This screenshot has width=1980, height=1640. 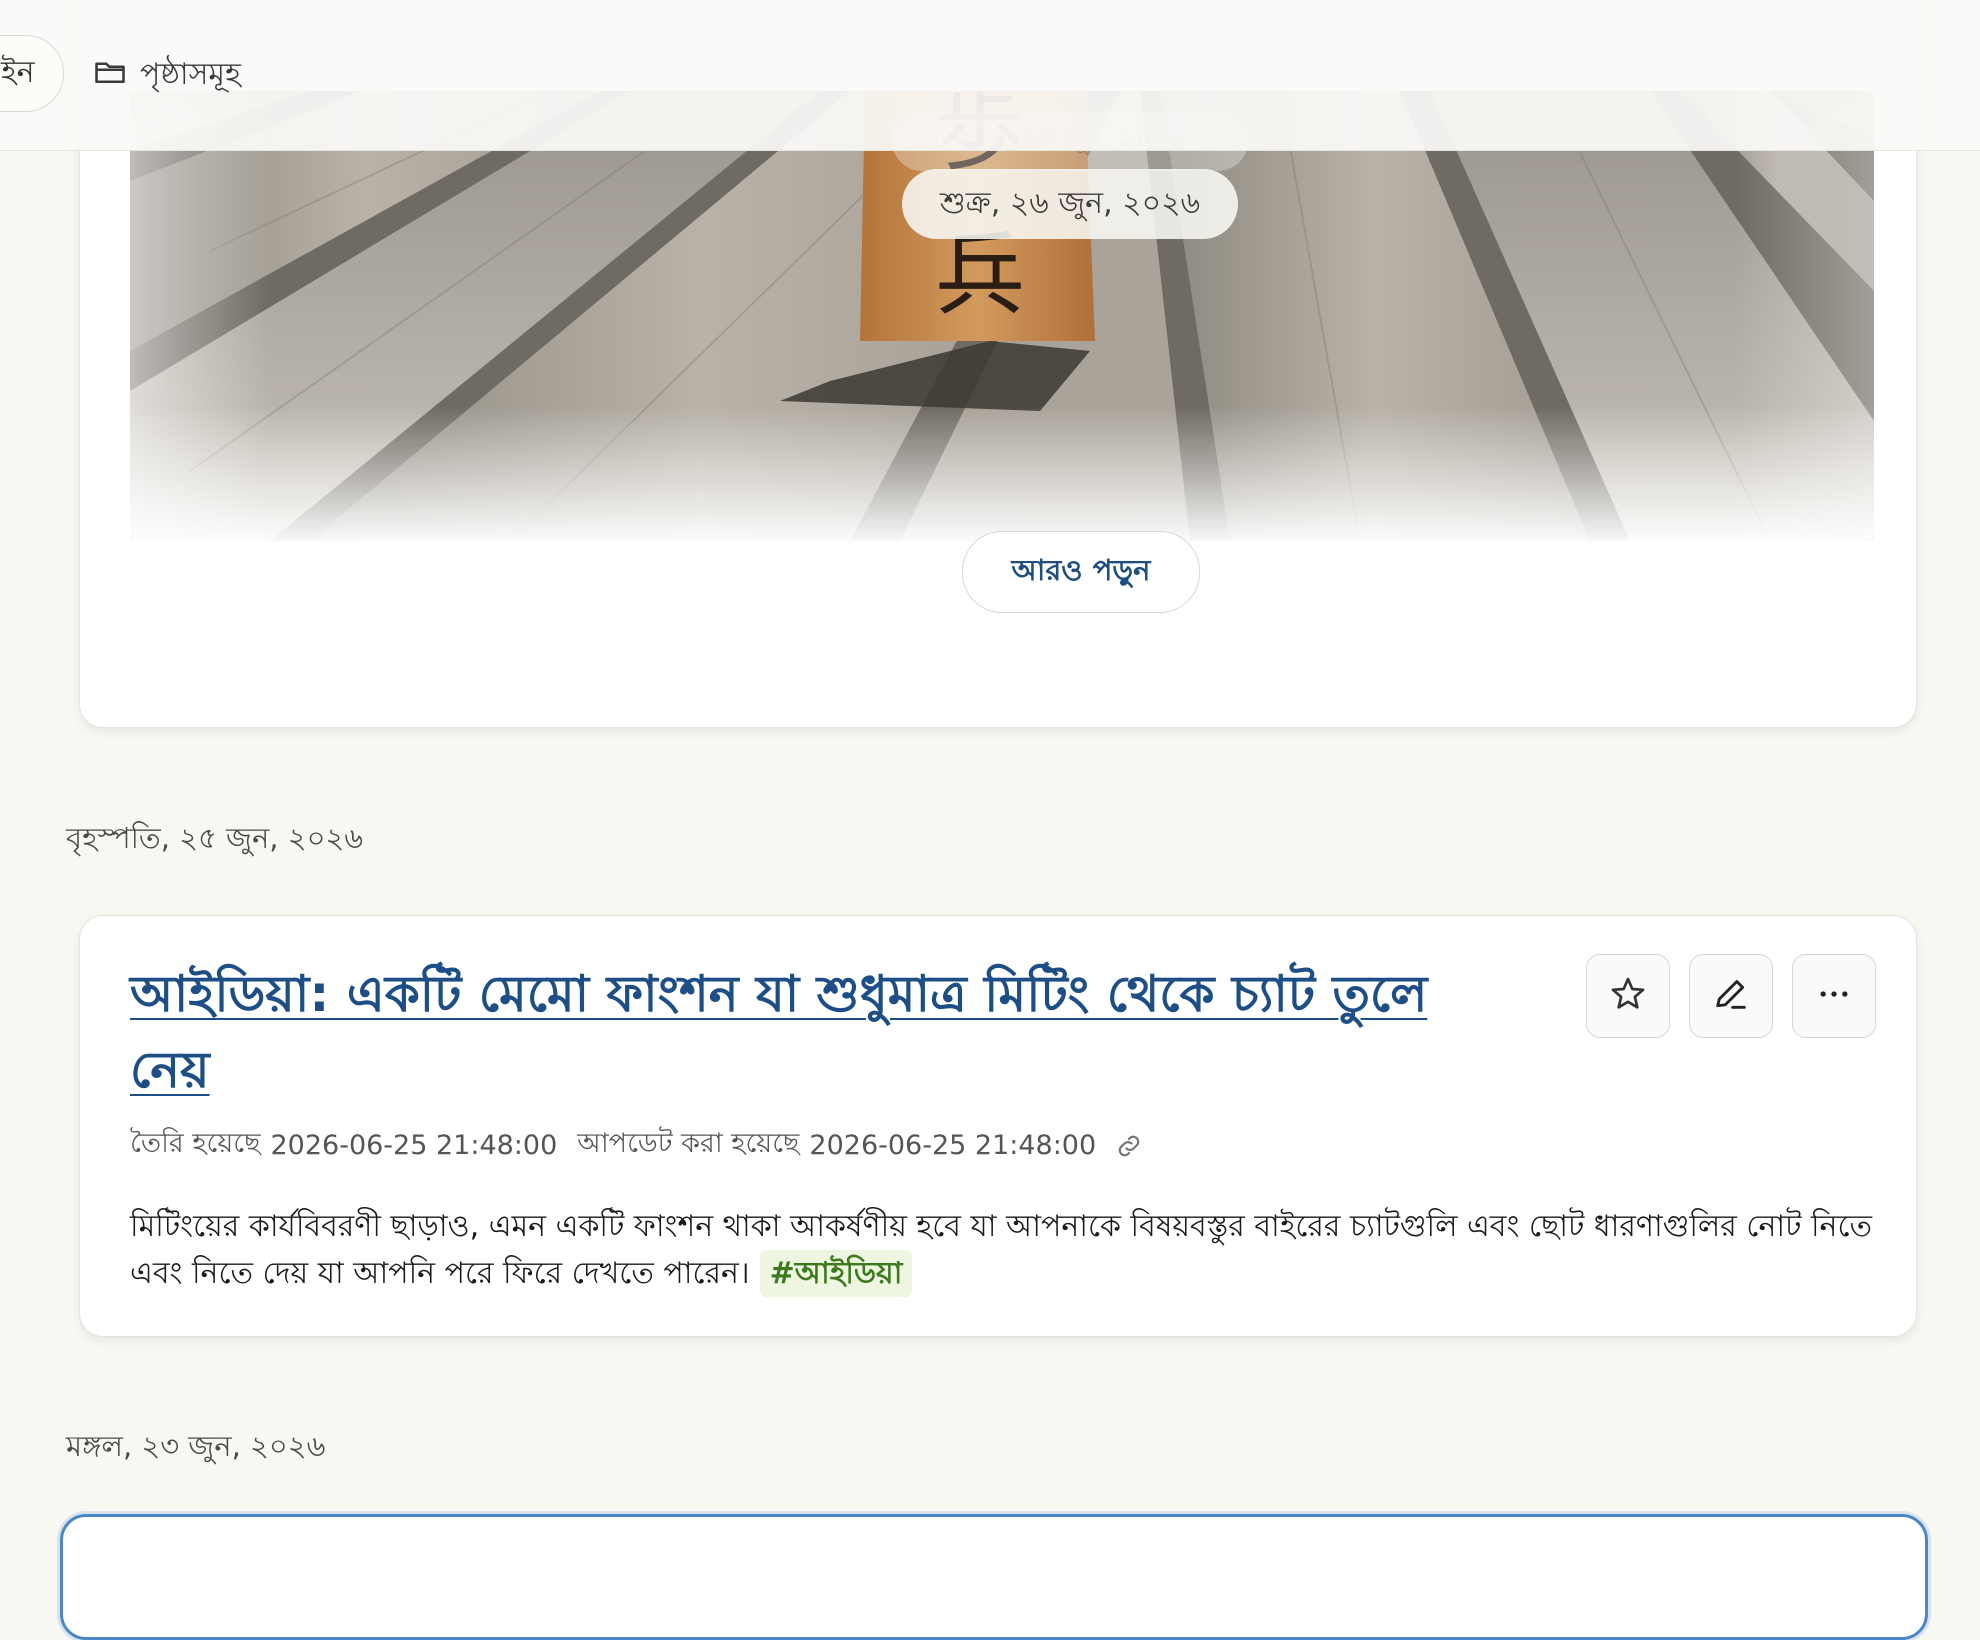 I want to click on post-card-focused, so click(x=994, y=1577).